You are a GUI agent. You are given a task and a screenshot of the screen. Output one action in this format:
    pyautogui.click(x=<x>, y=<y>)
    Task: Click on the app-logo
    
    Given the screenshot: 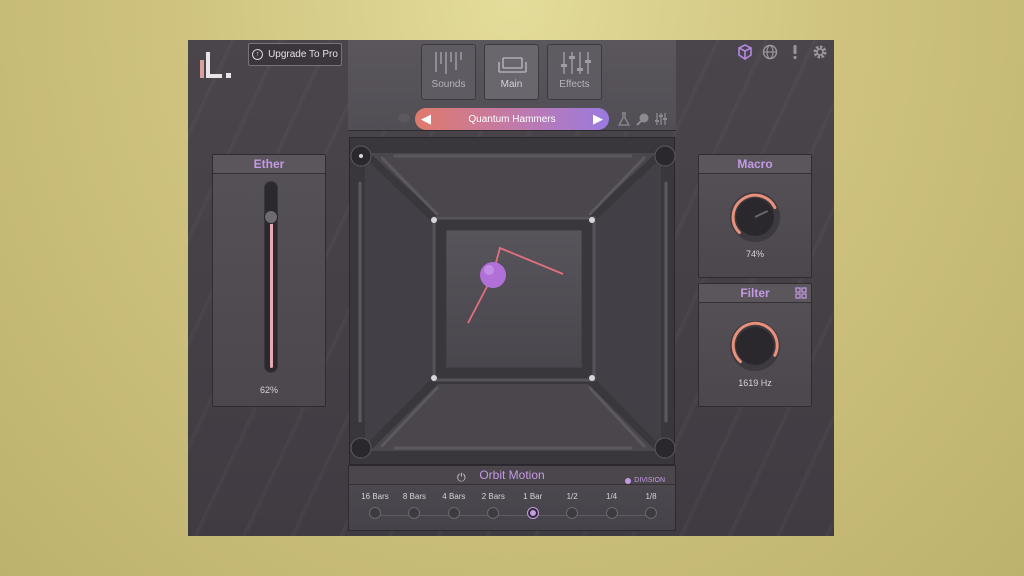 What is the action you would take?
    pyautogui.click(x=216, y=63)
    